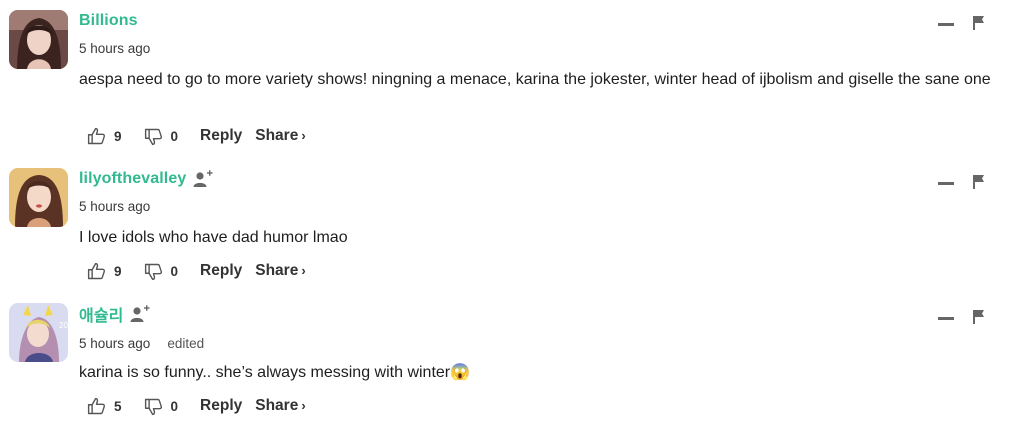  Describe the element at coordinates (196, 406) in the screenshot. I see `comment-actions: 5 0 Reply Share ›` at that location.